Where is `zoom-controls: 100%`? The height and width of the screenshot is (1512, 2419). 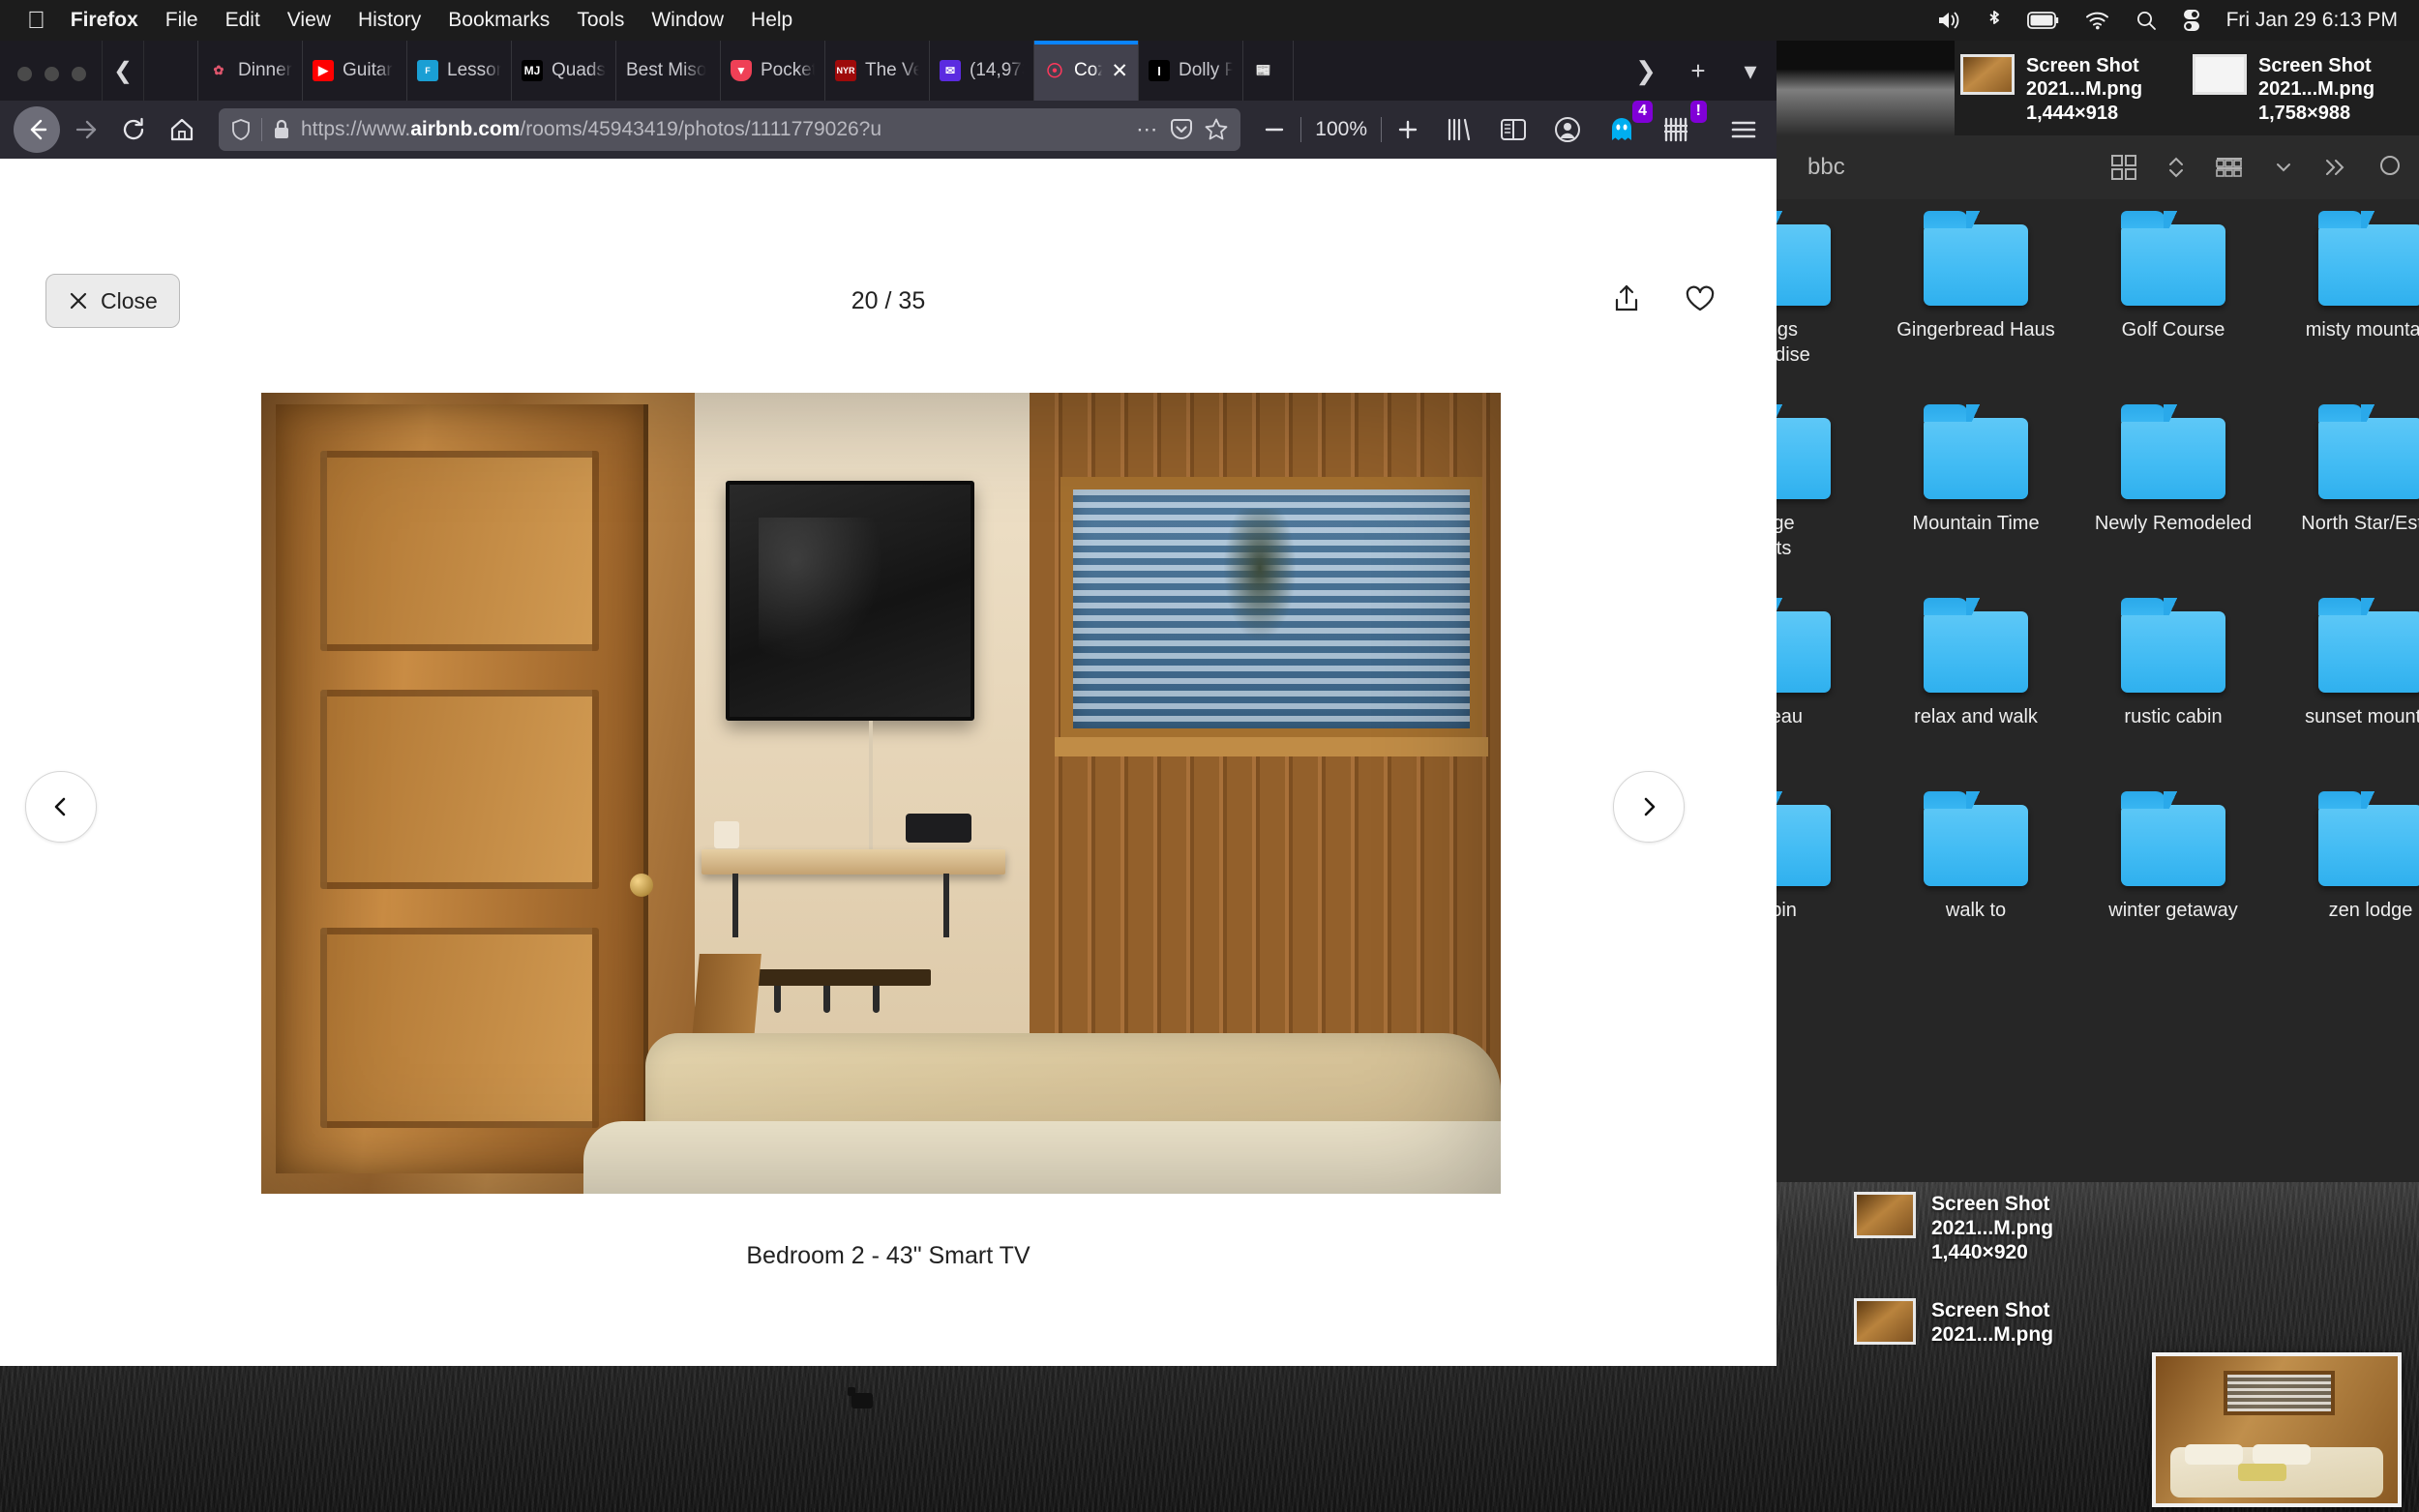 zoom-controls: 100% is located at coordinates (1341, 129).